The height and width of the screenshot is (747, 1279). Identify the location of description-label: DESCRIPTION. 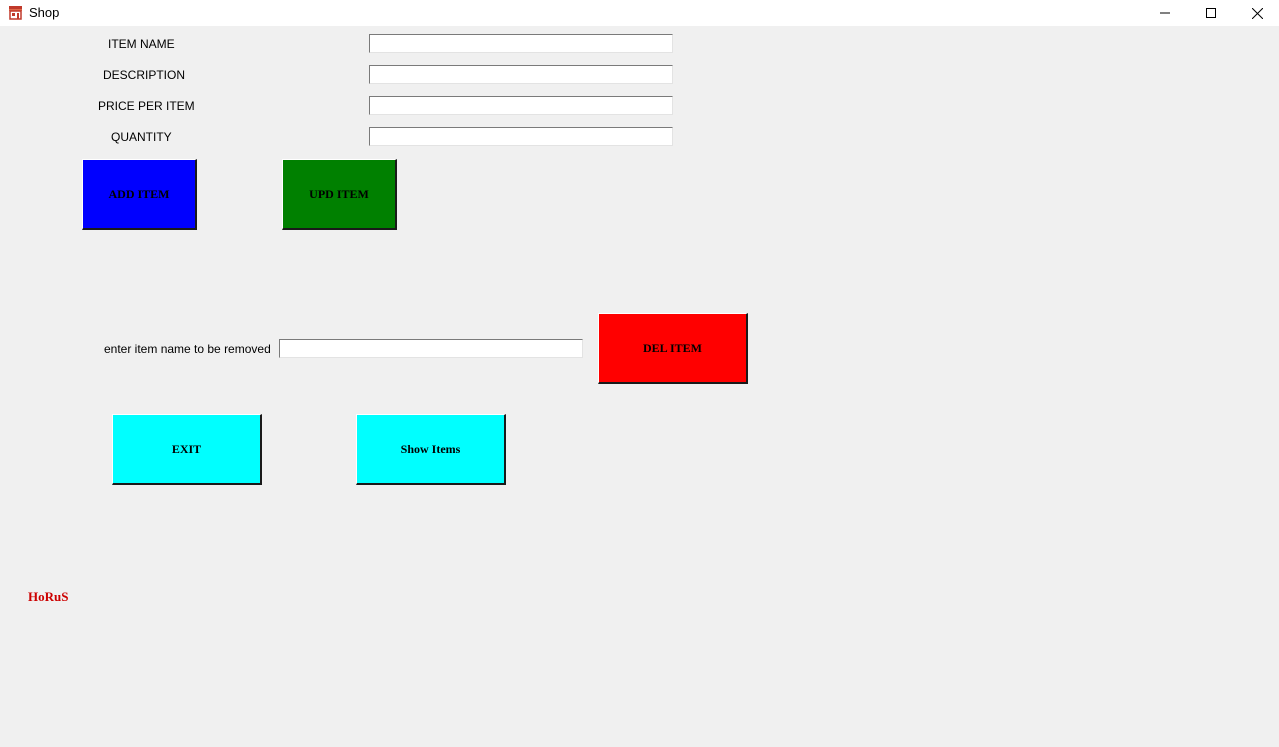
(144, 75).